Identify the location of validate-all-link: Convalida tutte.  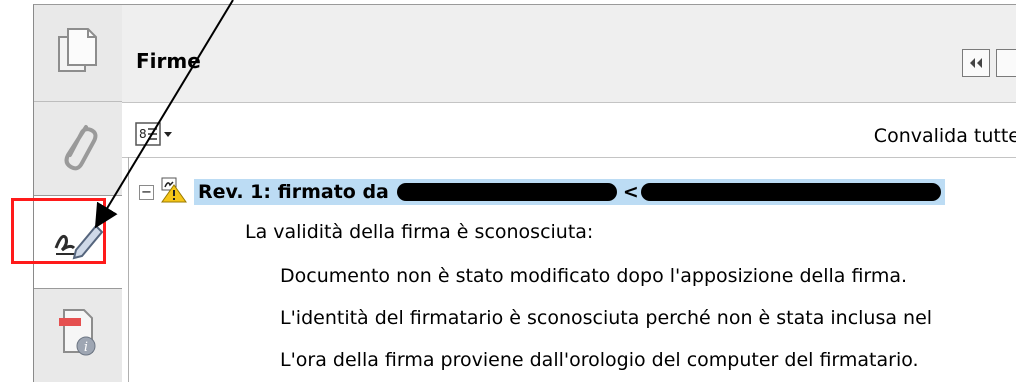
(945, 136).